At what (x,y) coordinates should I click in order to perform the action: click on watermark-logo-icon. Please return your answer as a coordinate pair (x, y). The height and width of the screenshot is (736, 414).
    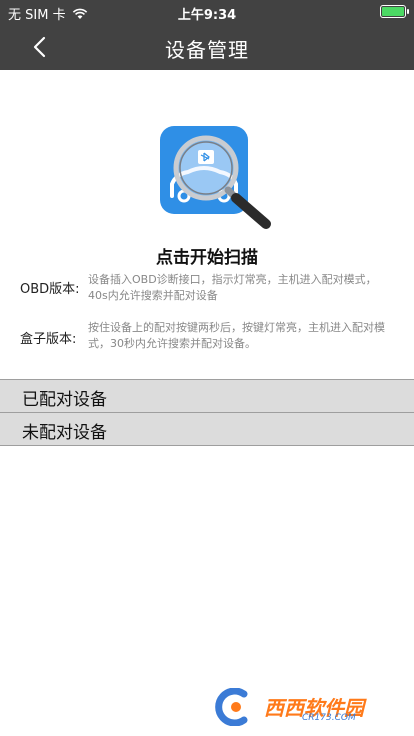
    Looking at the image, I should click on (231, 707).